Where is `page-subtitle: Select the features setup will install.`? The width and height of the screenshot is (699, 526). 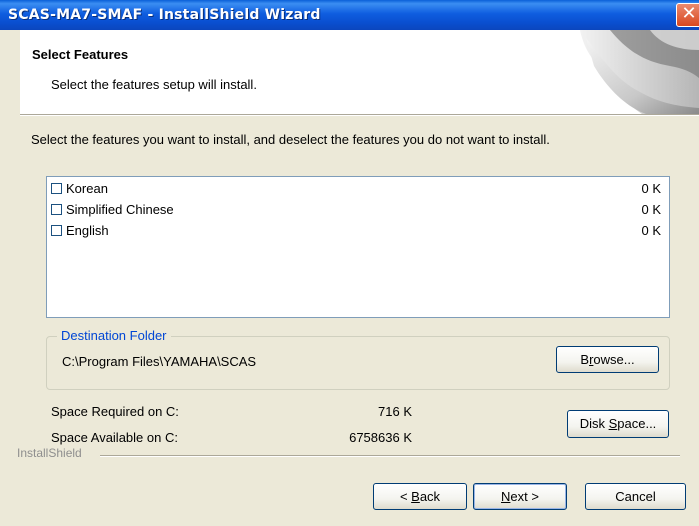
page-subtitle: Select the features setup will install. is located at coordinates (154, 84).